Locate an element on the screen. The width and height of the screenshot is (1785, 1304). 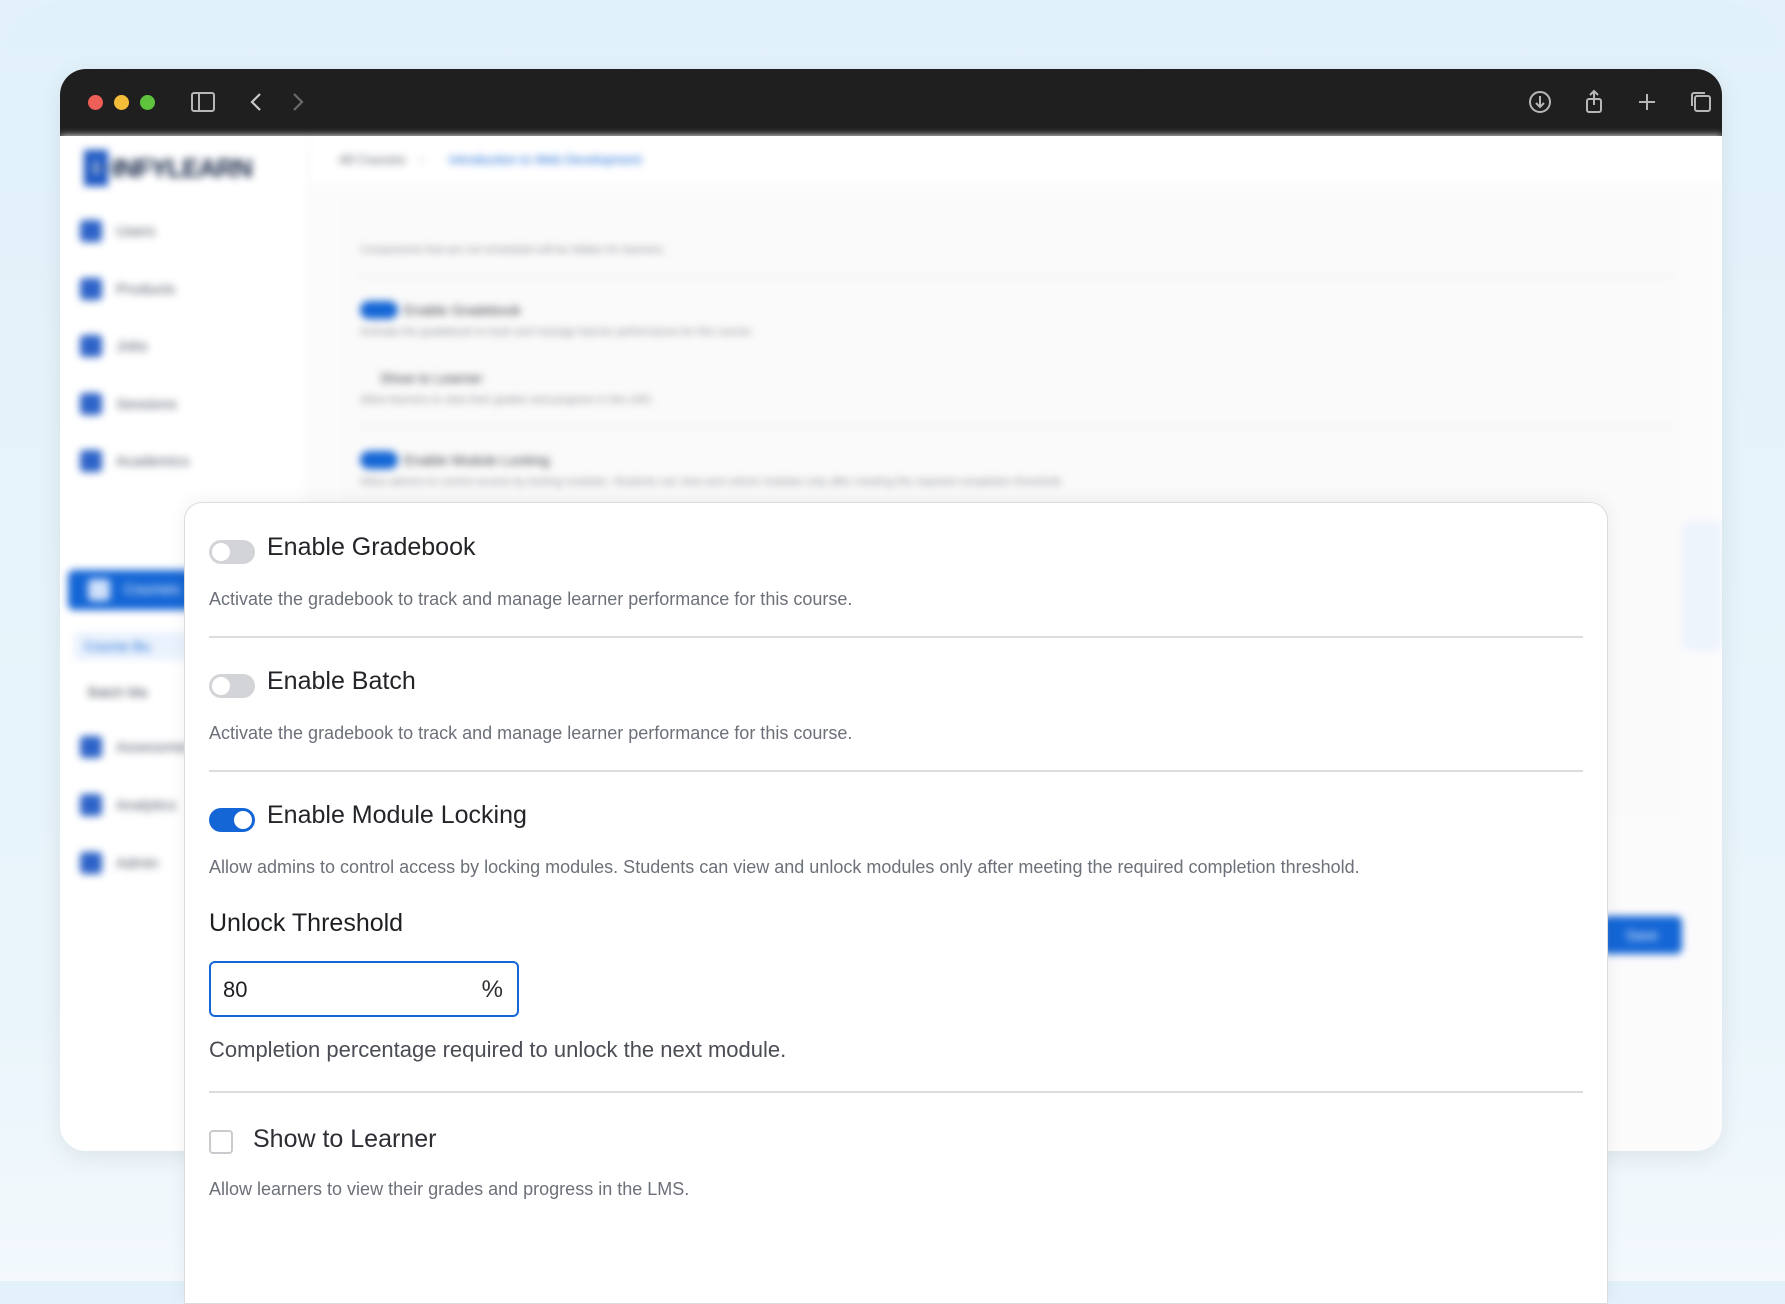
zoom-window-button is located at coordinates (147, 102).